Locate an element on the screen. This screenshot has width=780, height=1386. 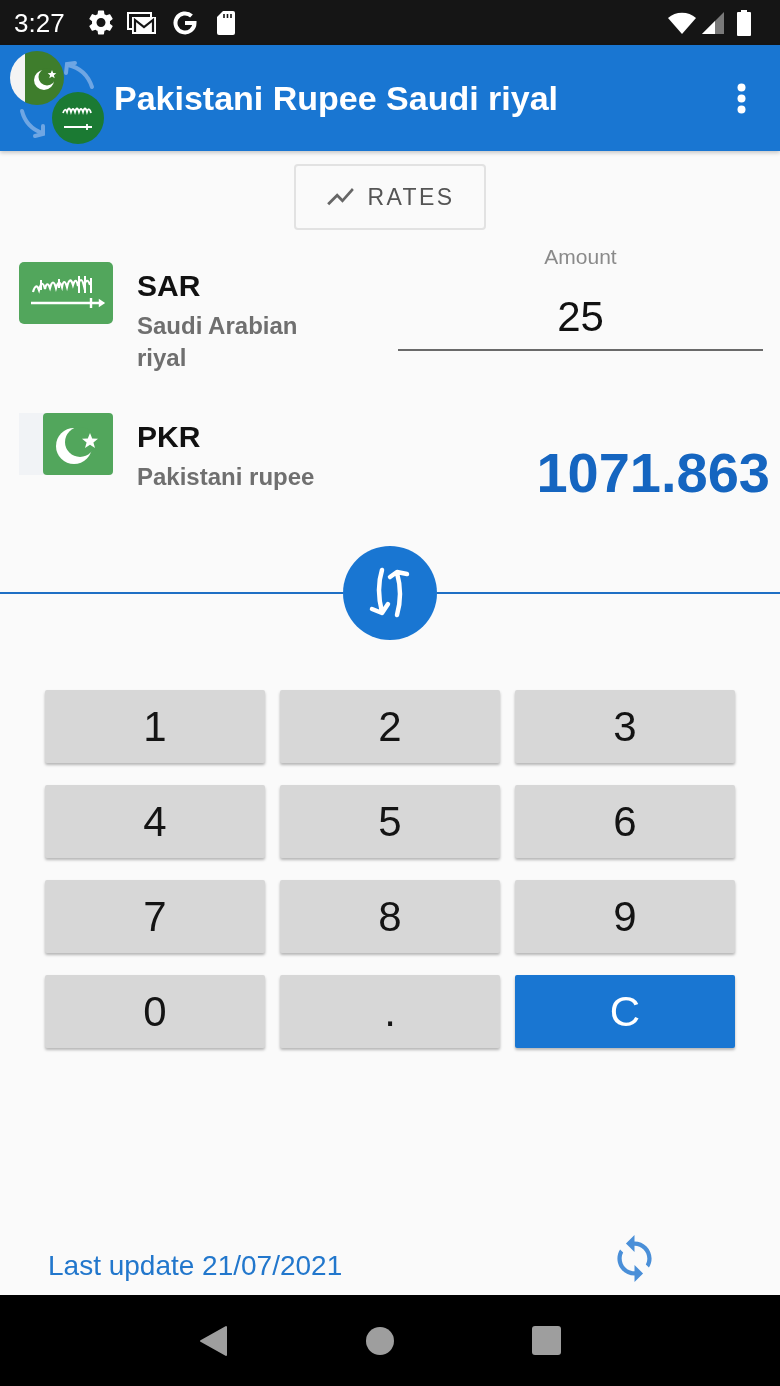
keypad-key: 1 is located at coordinates (155, 726).